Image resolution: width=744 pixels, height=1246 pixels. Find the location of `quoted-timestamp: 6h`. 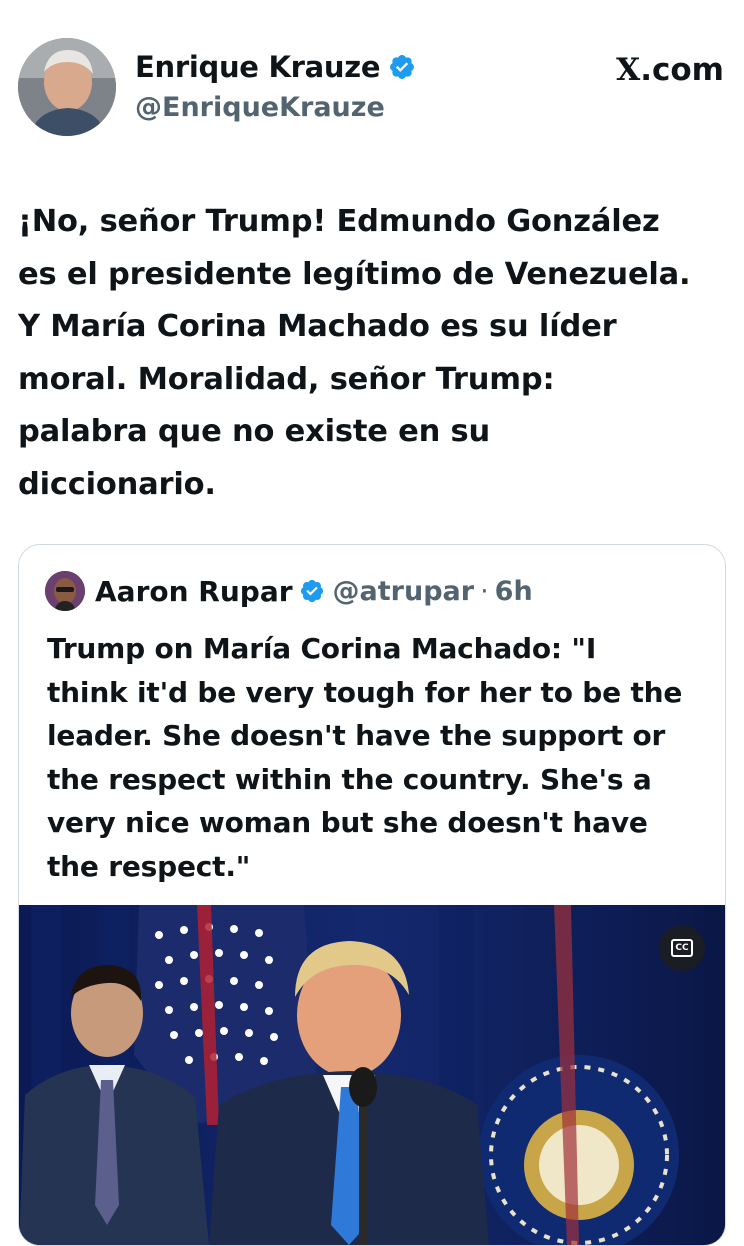

quoted-timestamp: 6h is located at coordinates (514, 591).